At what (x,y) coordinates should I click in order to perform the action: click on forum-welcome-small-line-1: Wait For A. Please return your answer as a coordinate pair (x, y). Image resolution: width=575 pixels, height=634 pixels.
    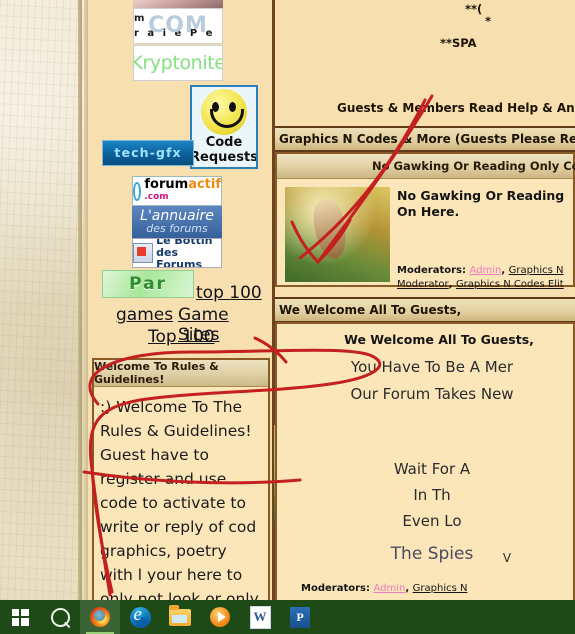
    Looking at the image, I should click on (432, 469).